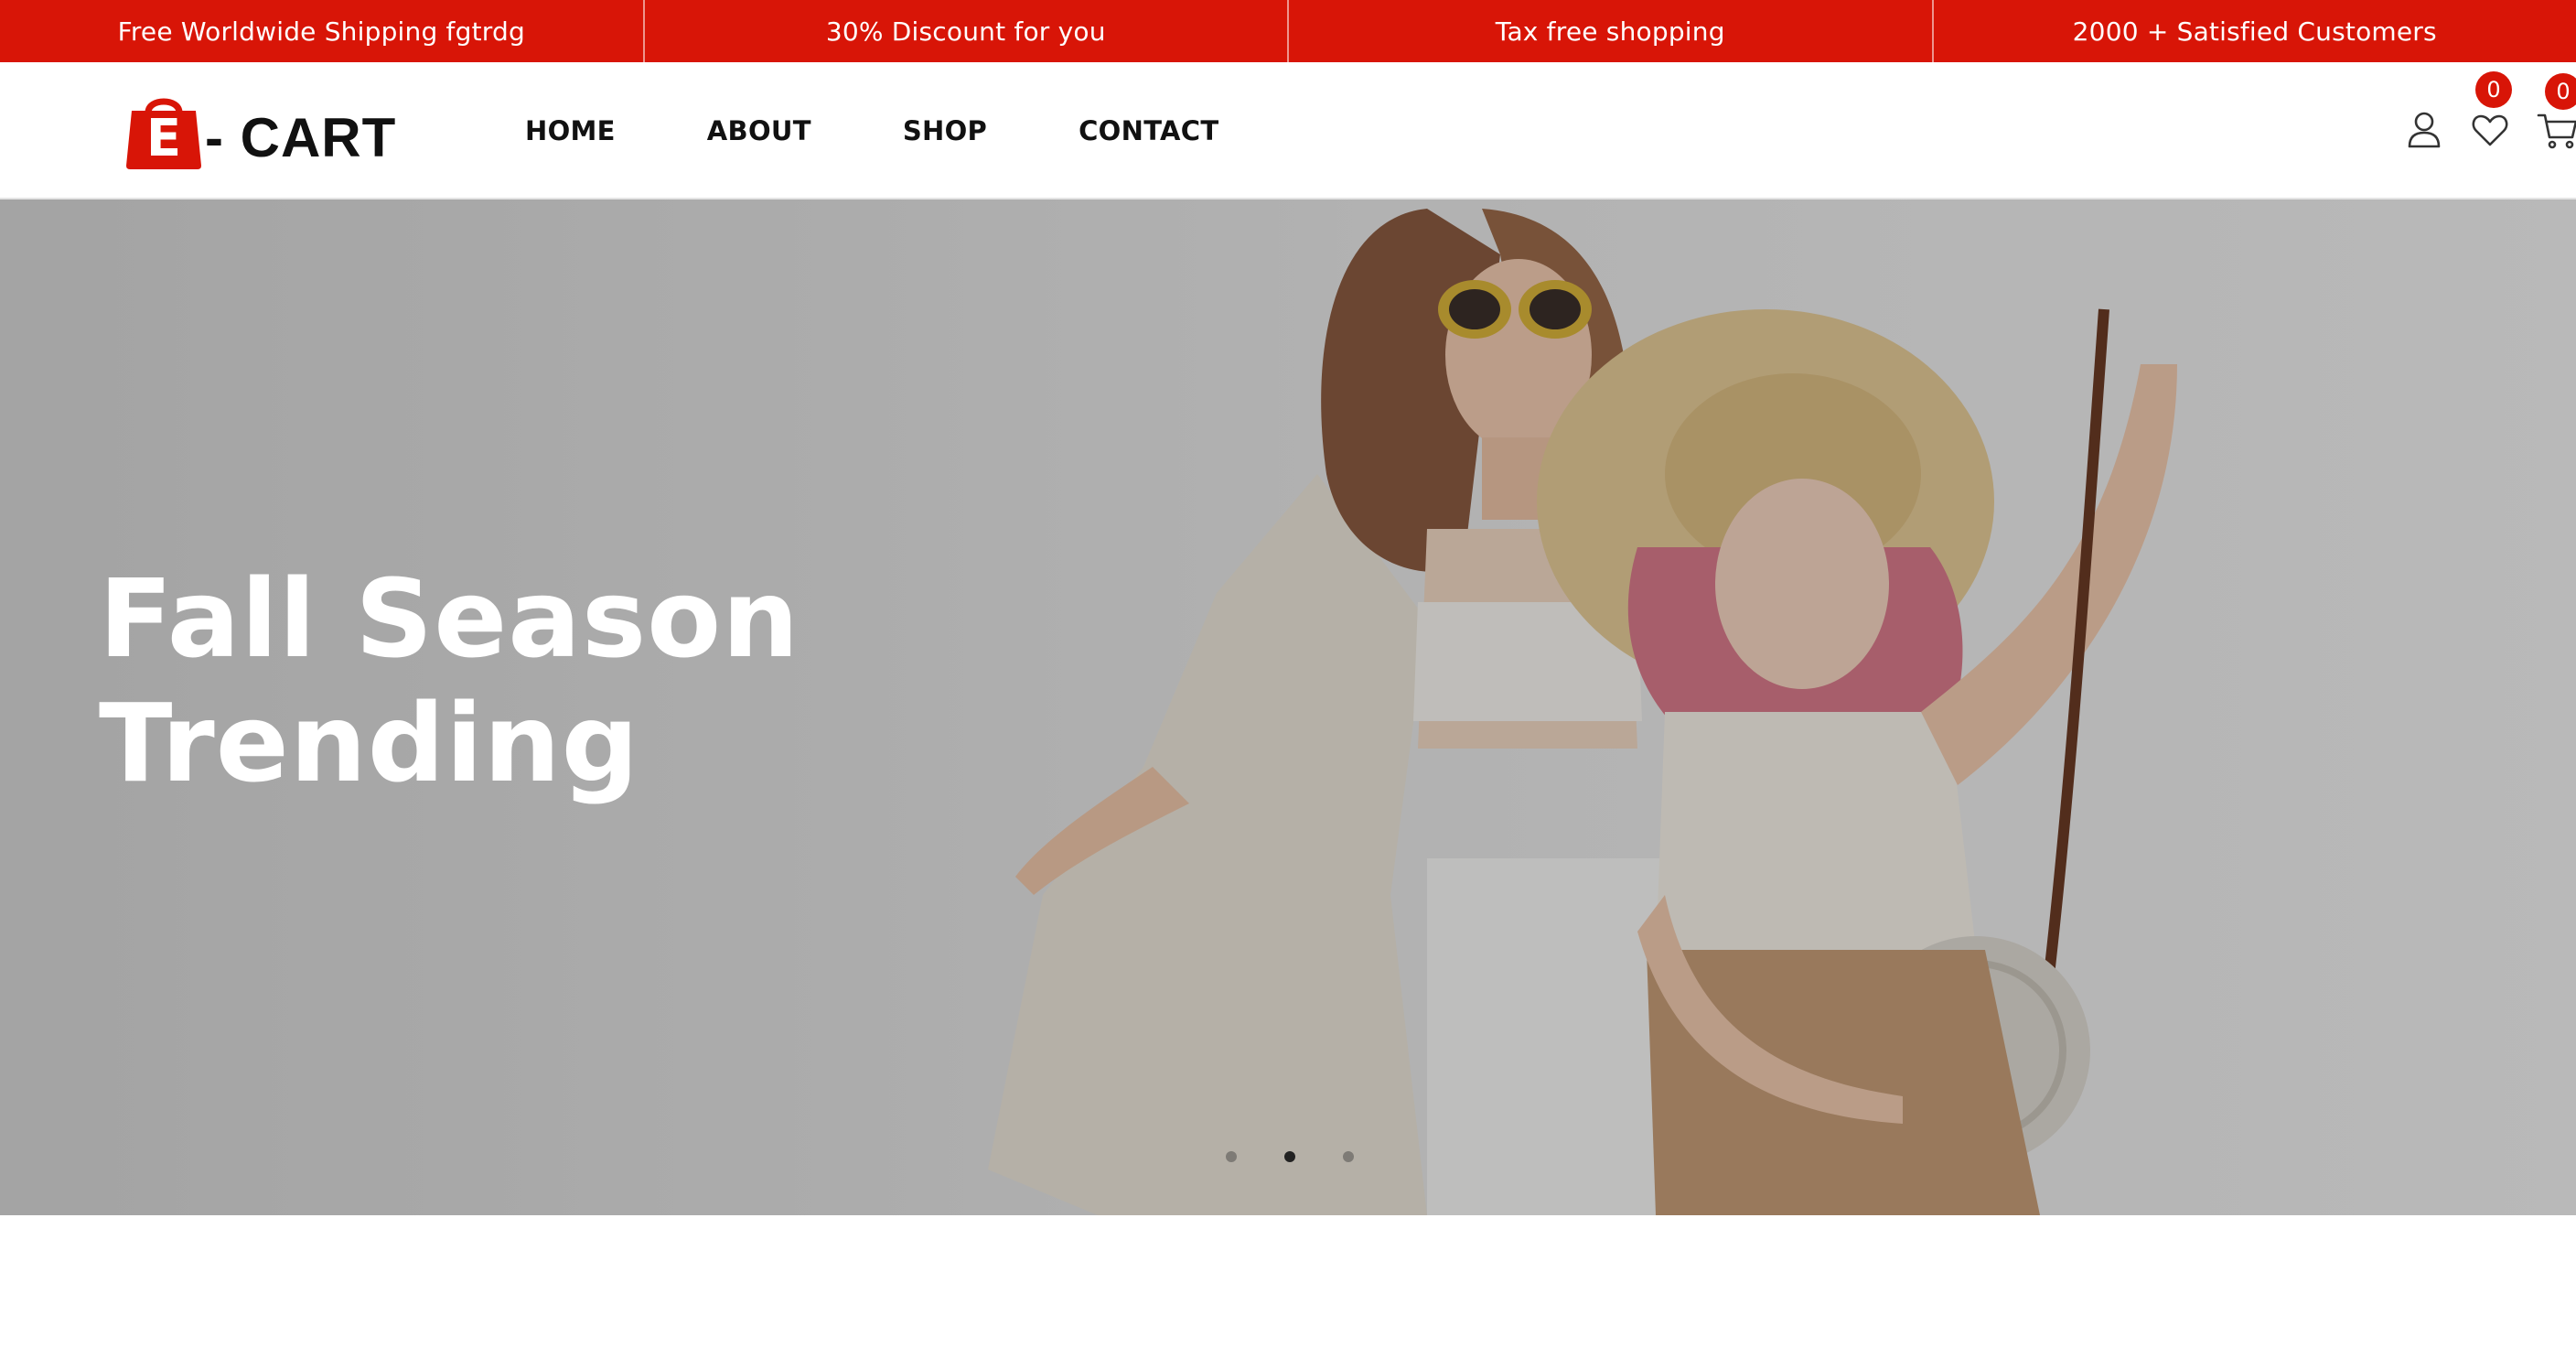 The height and width of the screenshot is (1358, 2576). I want to click on promo-item-shipping: Free Worldwide Shipping fgtrdg, so click(323, 31).